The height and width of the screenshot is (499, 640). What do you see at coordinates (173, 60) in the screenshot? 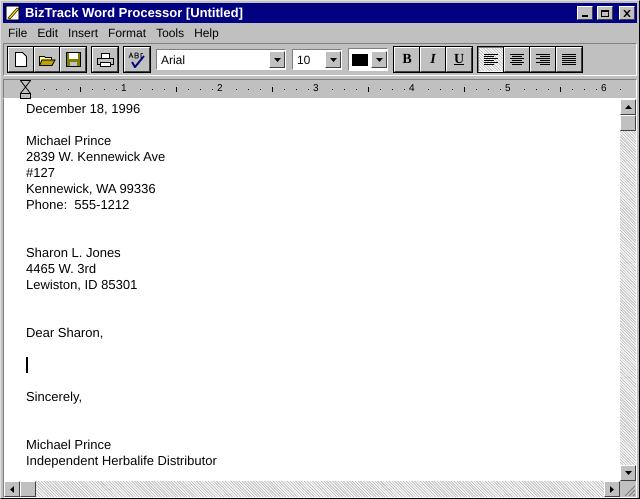
I see `combo-value: Arial` at bounding box center [173, 60].